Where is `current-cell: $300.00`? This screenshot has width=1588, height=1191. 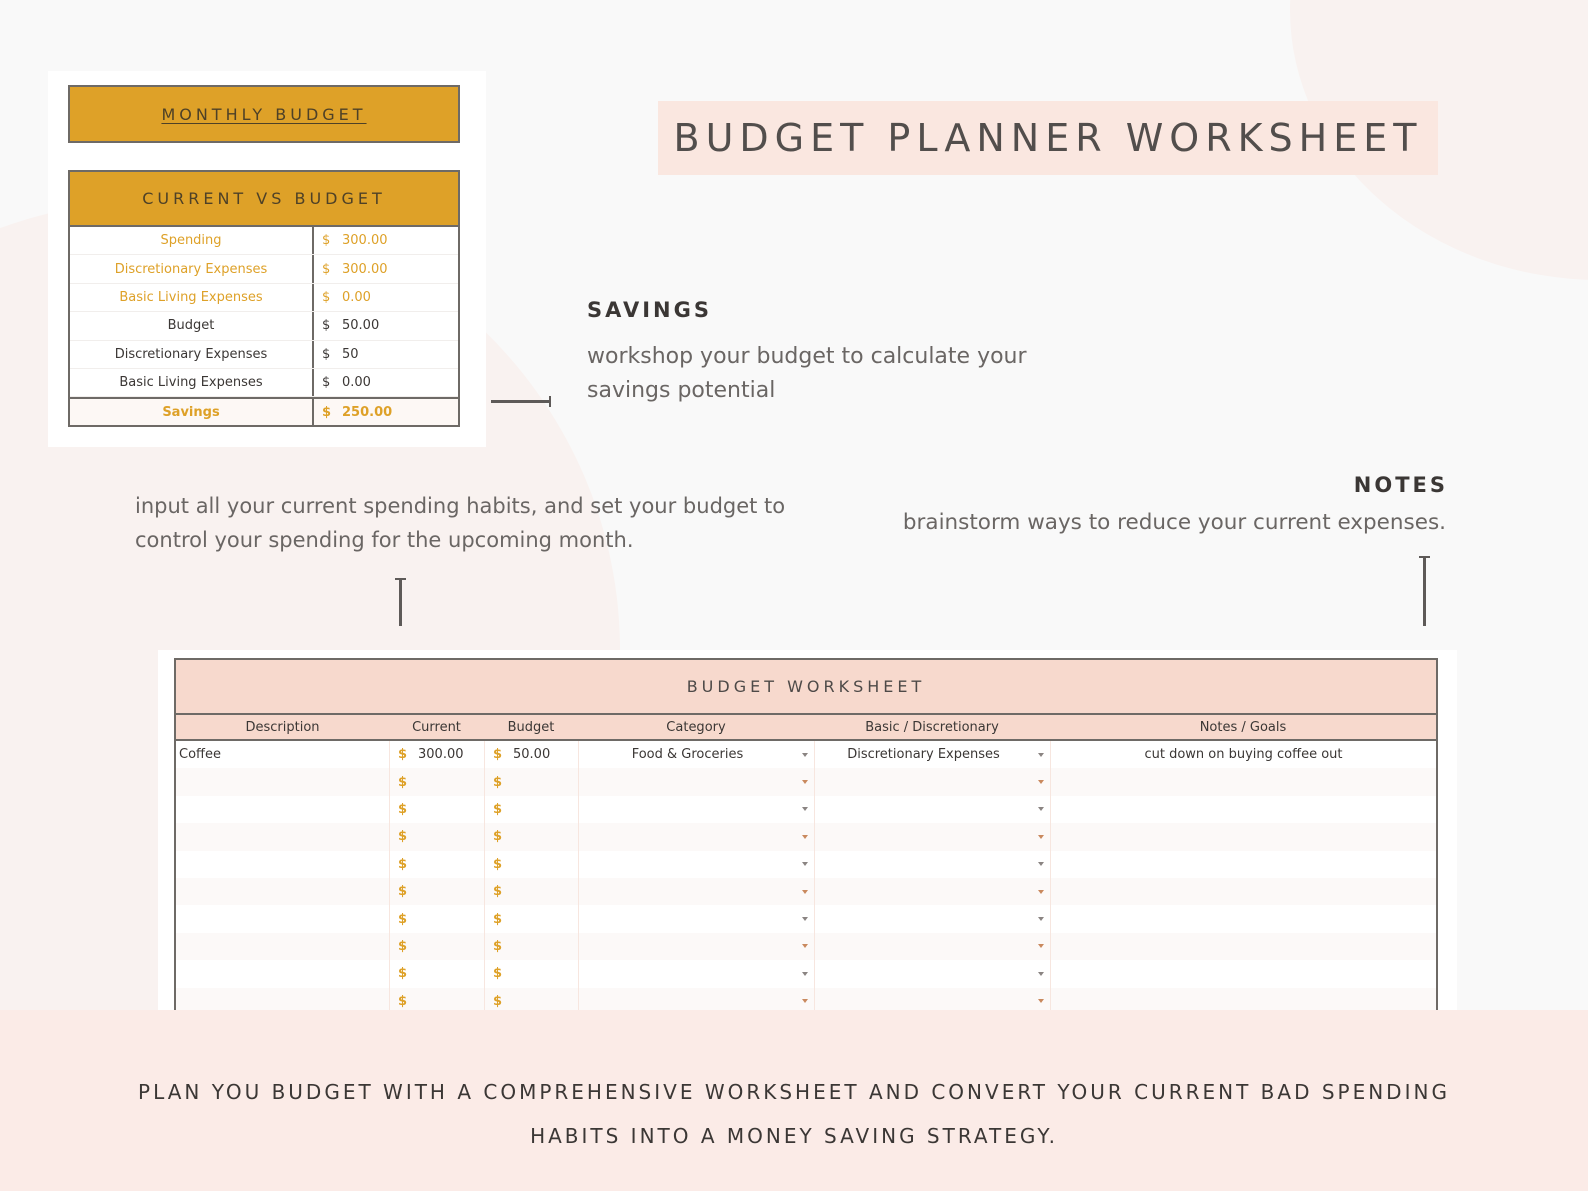 current-cell: $300.00 is located at coordinates (436, 755).